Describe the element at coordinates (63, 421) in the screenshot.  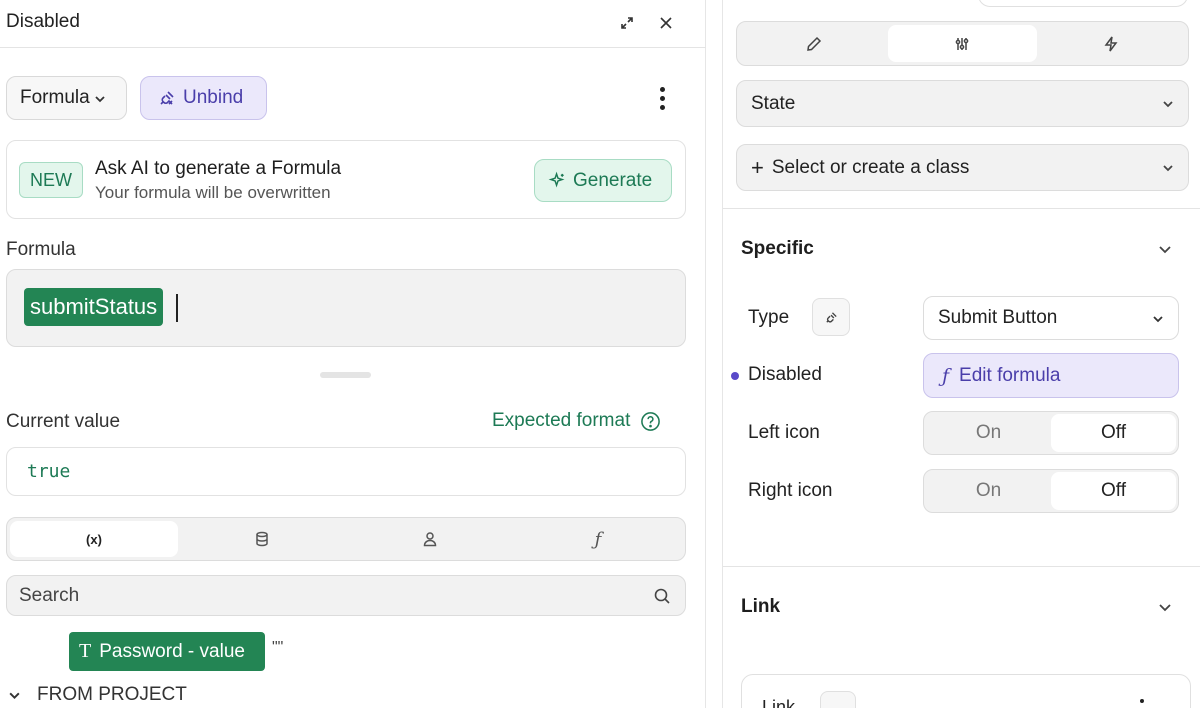
I see `current-value-label: Current value` at that location.